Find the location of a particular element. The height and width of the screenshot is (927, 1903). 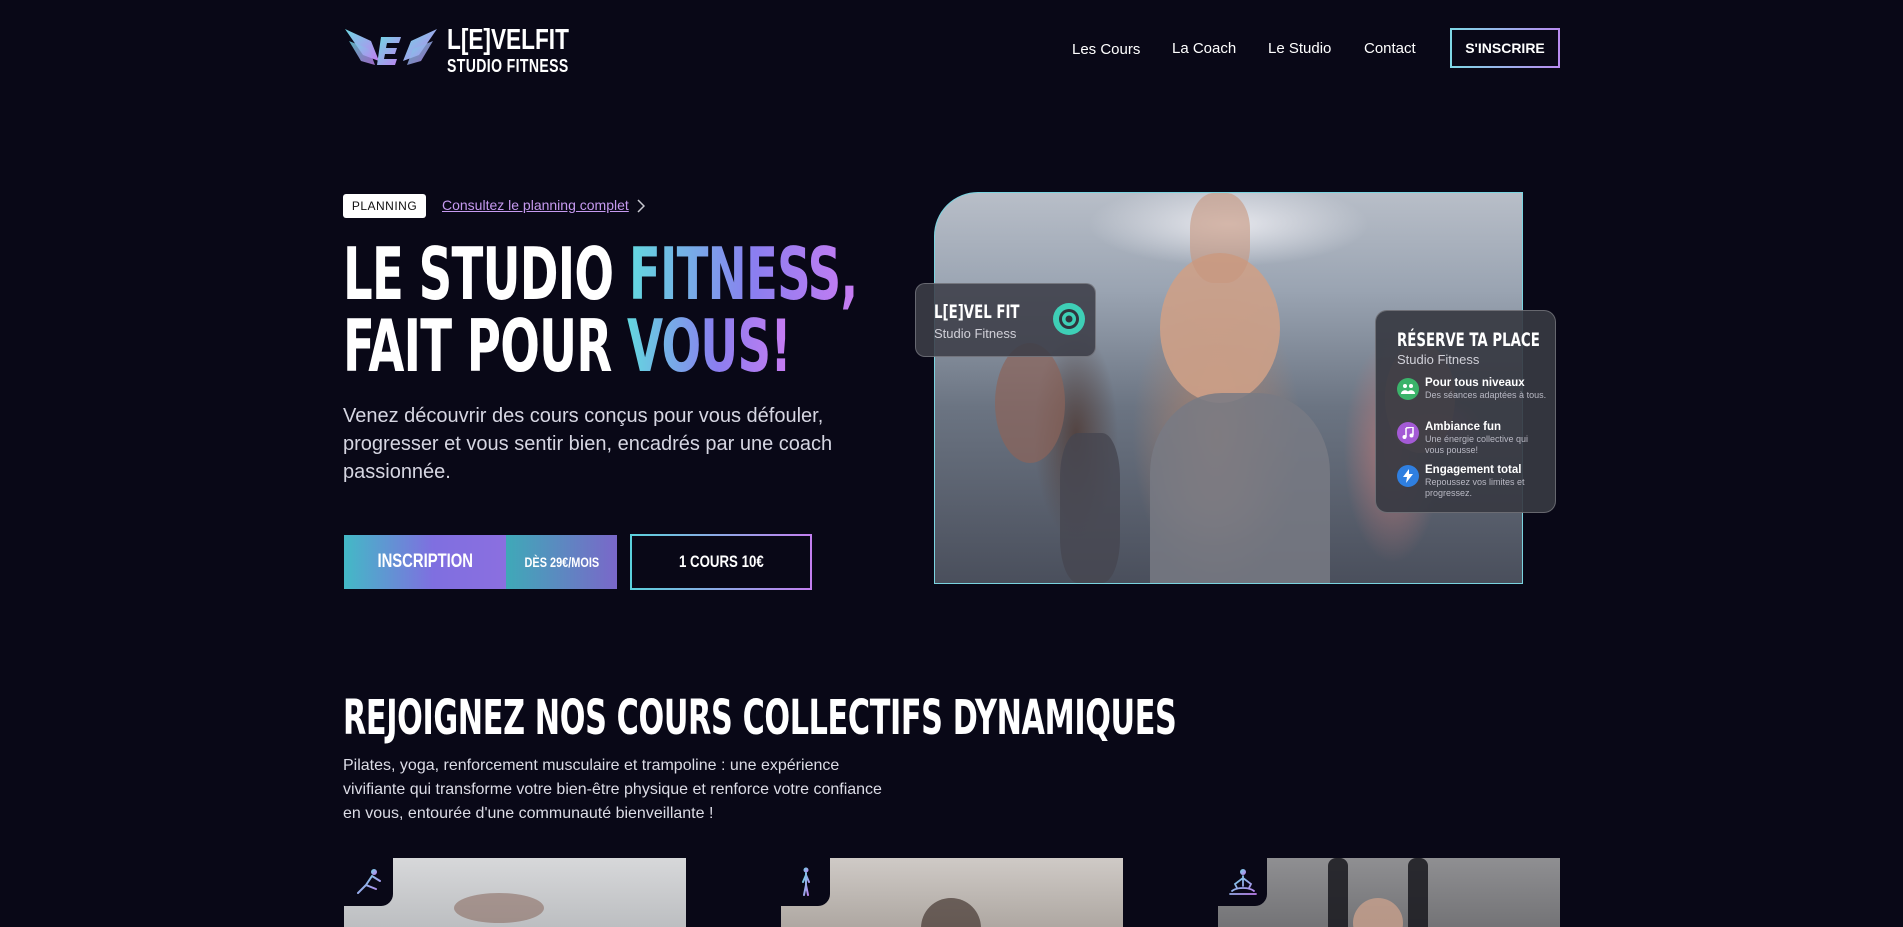

planning-tag: PLANNING is located at coordinates (384, 206).